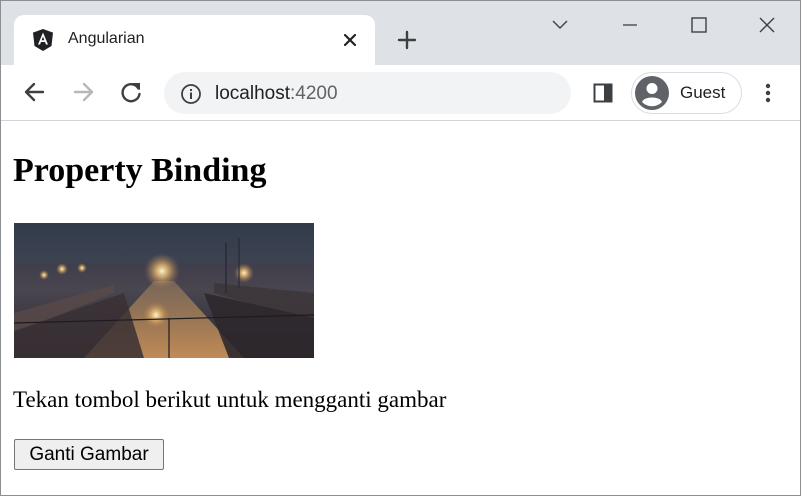 The image size is (801, 496). What do you see at coordinates (89, 454) in the screenshot?
I see `change-image-button: Ganti Gambar` at bounding box center [89, 454].